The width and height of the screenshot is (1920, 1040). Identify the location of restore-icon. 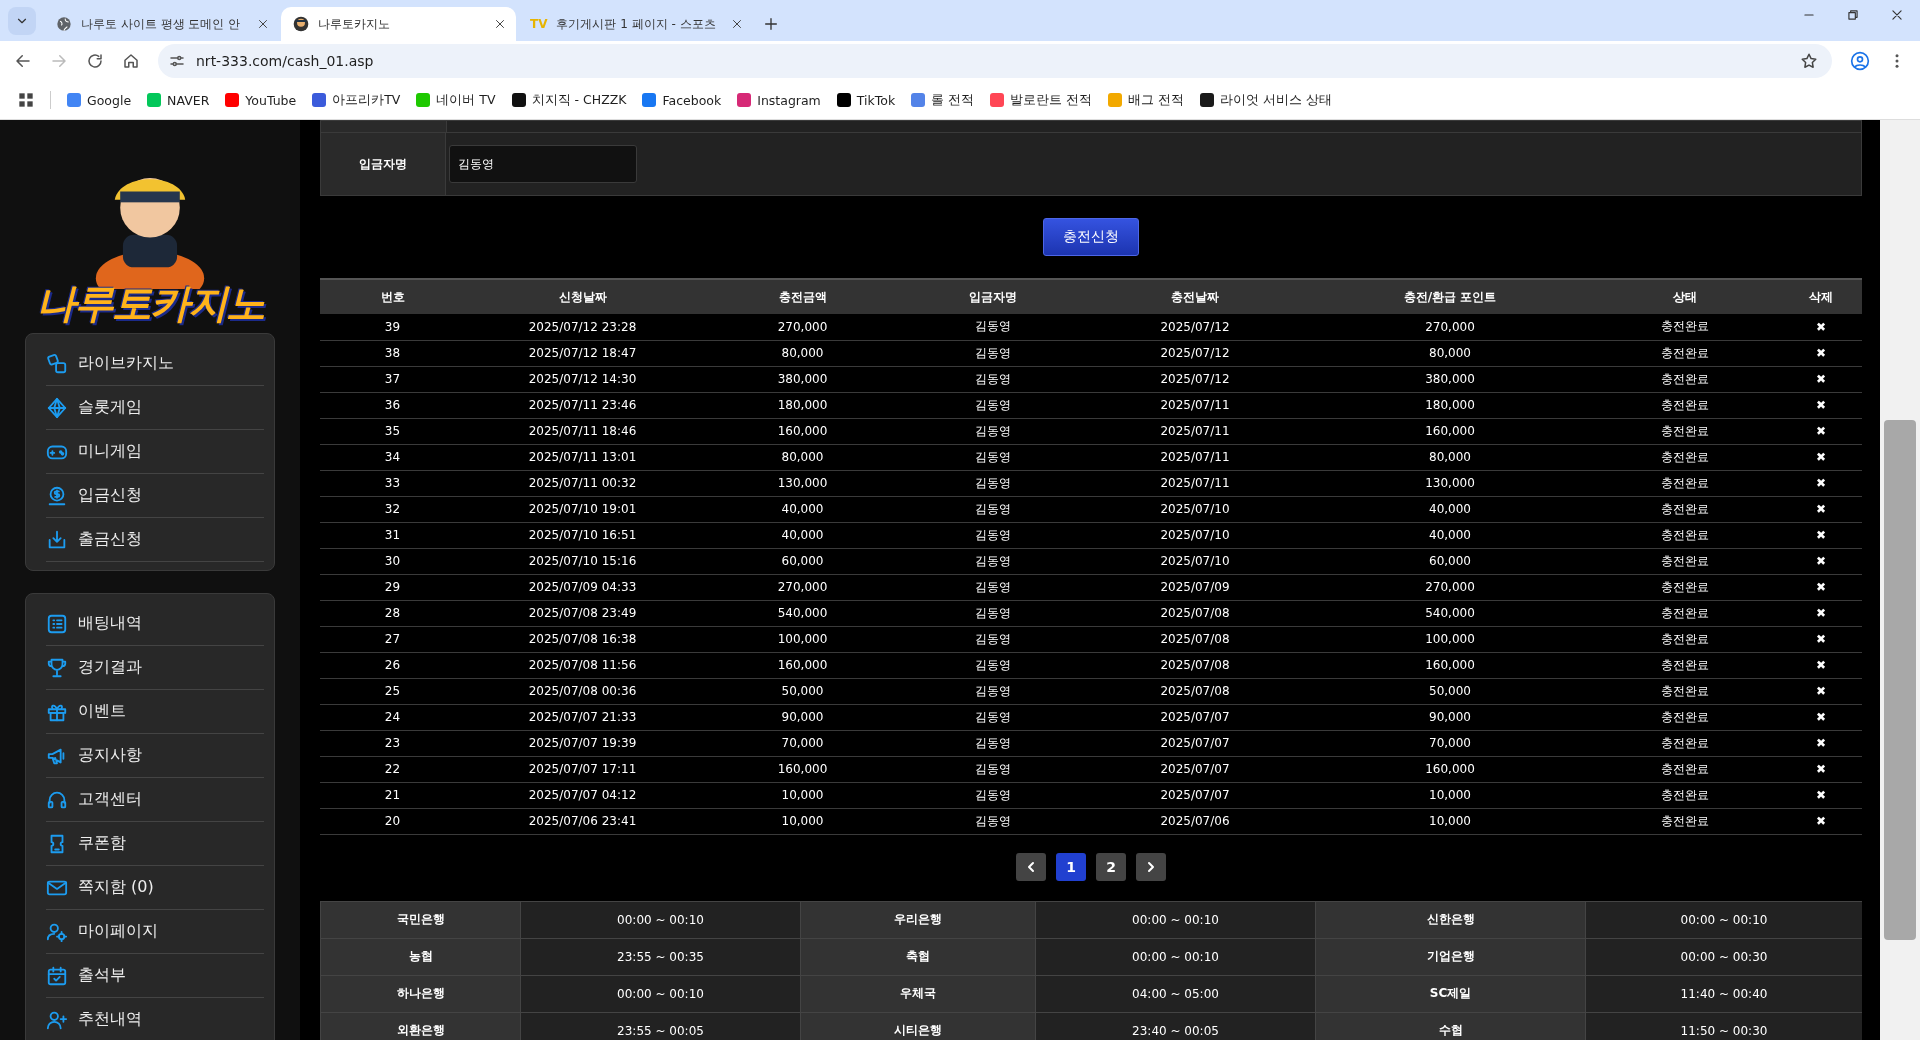
(1853, 14).